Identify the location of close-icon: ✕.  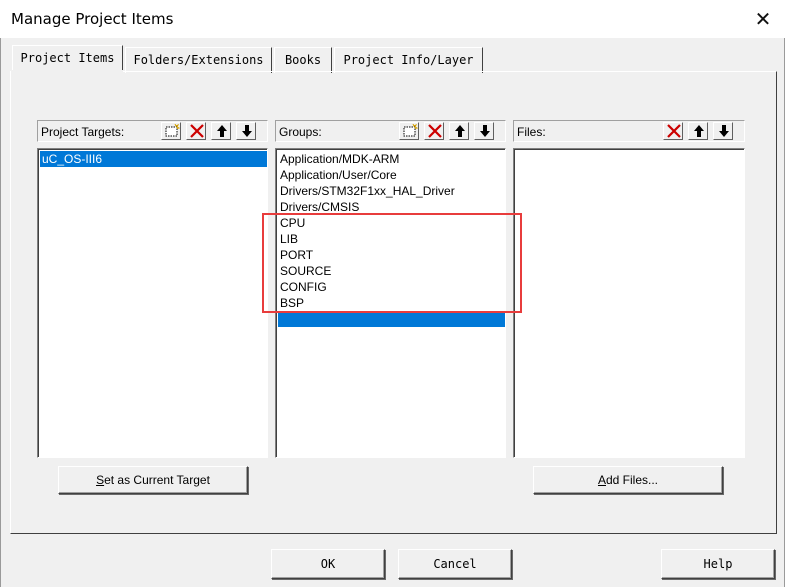
(763, 19).